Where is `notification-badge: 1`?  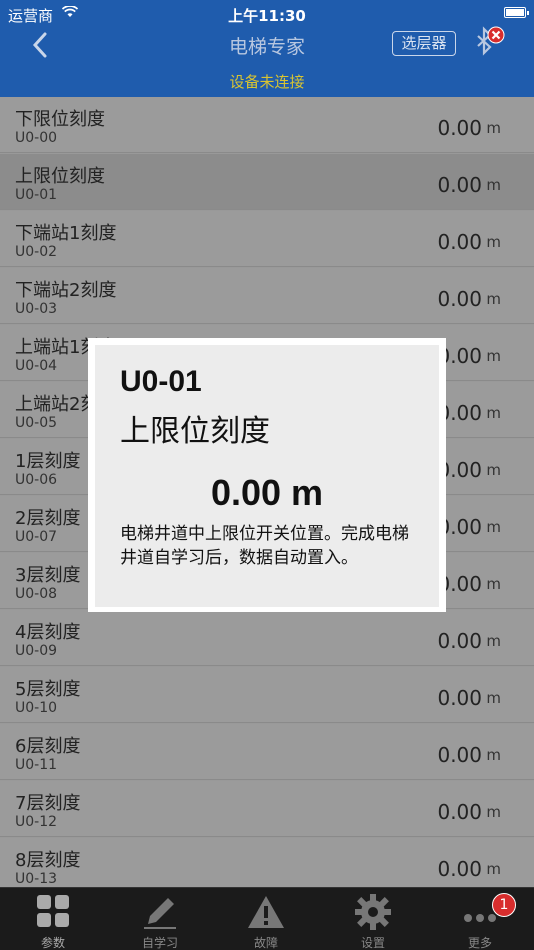
notification-badge: 1 is located at coordinates (504, 905).